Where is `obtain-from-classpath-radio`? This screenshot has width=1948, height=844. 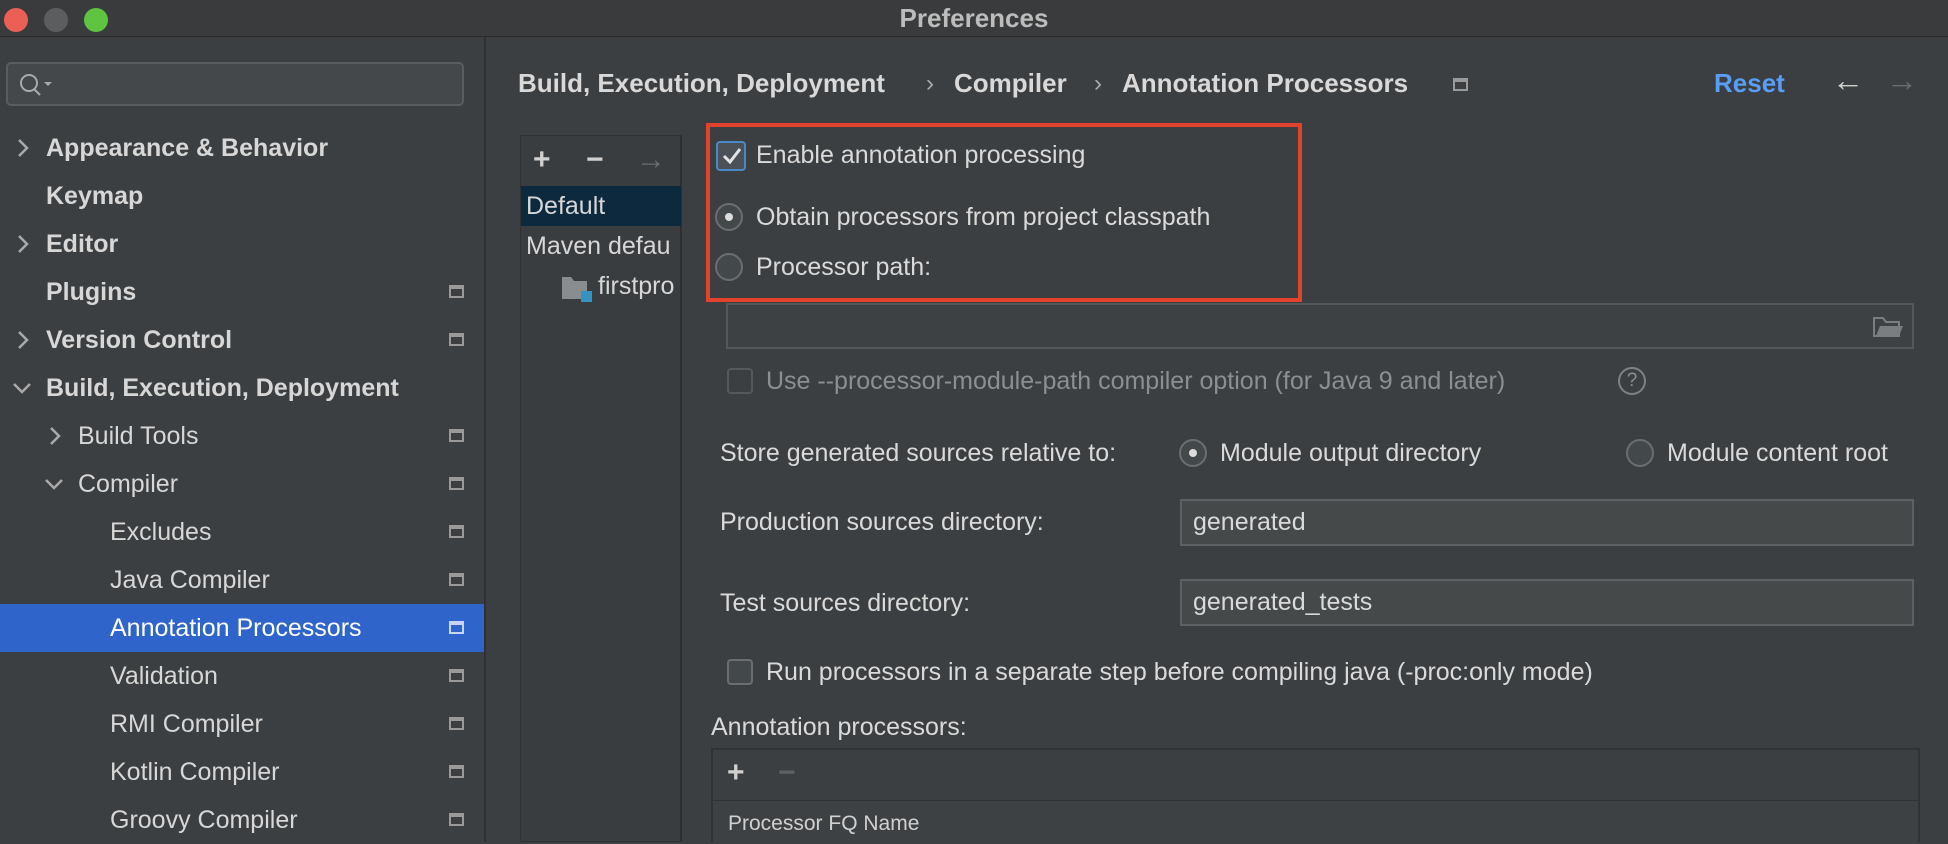 obtain-from-classpath-radio is located at coordinates (729, 217).